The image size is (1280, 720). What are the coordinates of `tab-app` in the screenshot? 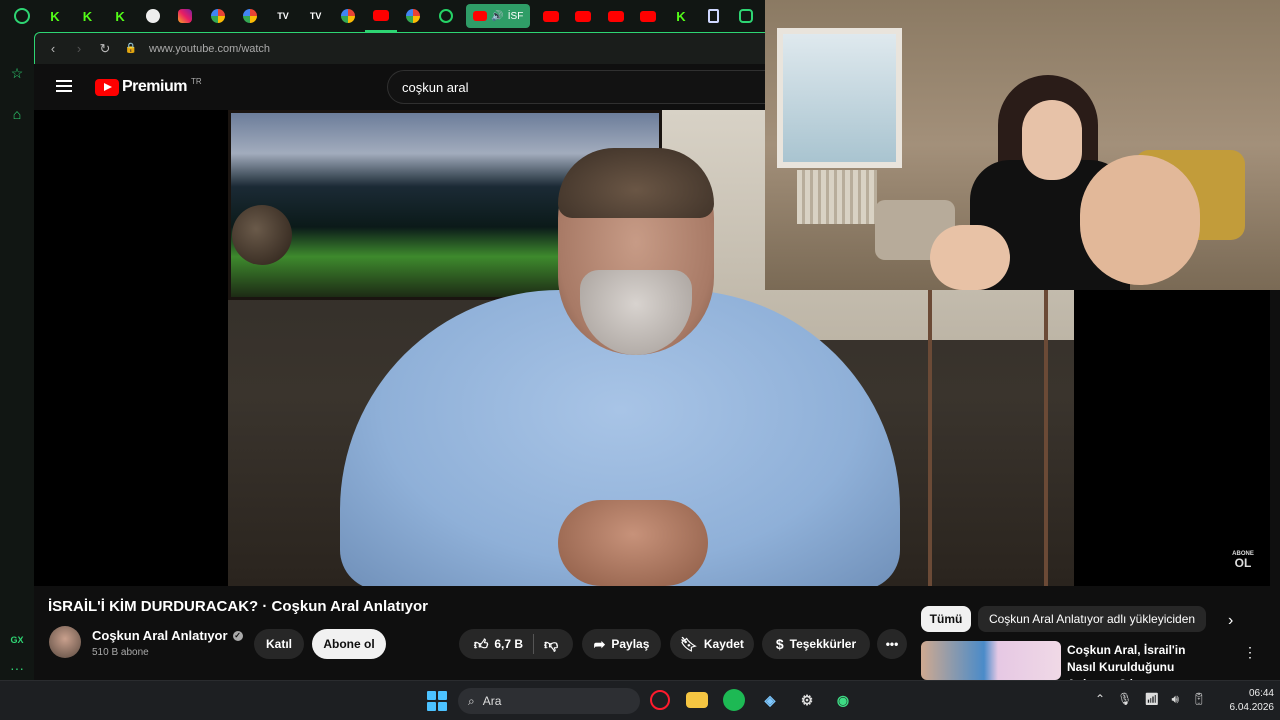 It's located at (746, 16).